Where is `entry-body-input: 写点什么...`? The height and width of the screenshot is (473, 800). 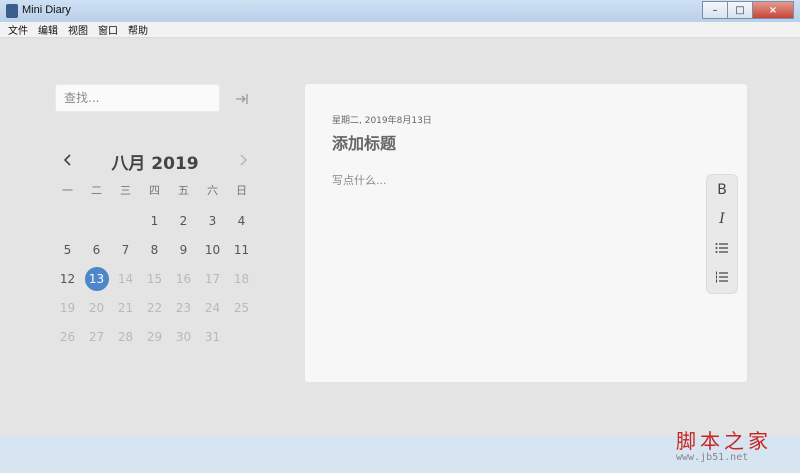
entry-body-input: 写点什么... is located at coordinates (359, 180).